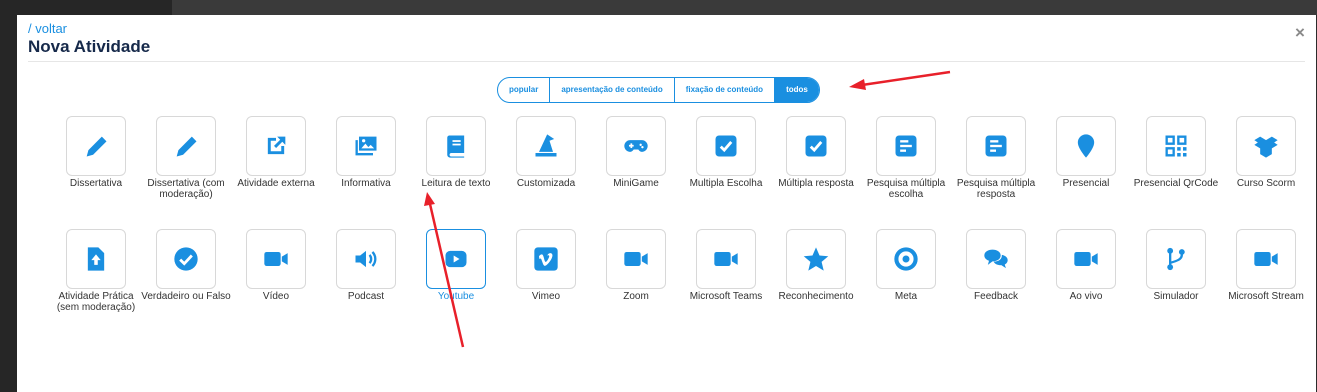 The width and height of the screenshot is (1317, 392). Describe the element at coordinates (816, 183) in the screenshot. I see `activity-label: Múltipla resposta` at that location.